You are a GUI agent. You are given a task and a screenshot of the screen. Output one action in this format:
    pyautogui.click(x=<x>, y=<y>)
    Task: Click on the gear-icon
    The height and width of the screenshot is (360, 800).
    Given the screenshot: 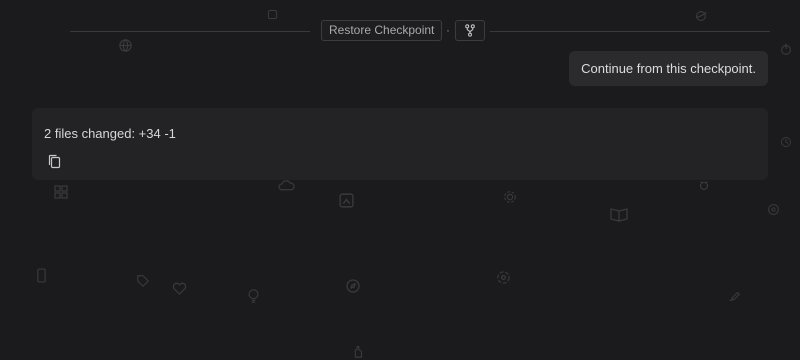 What is the action you would take?
    pyautogui.click(x=510, y=197)
    